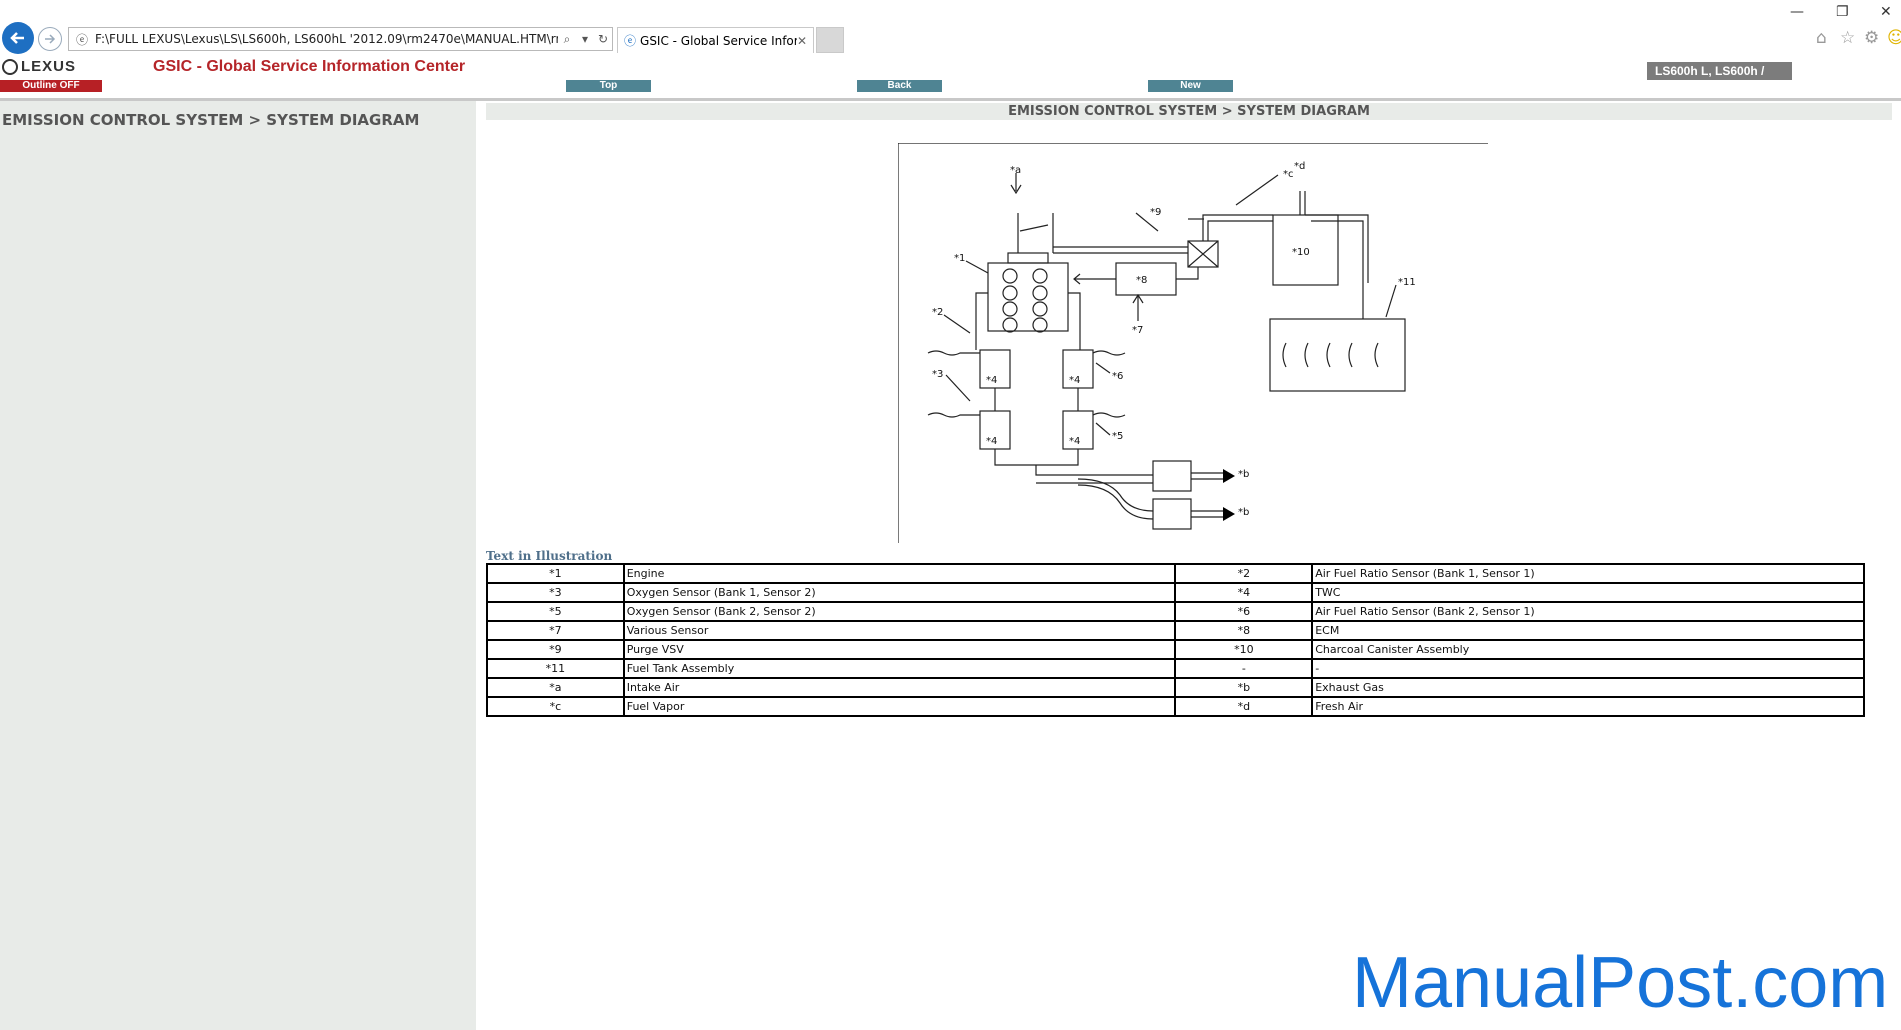 This screenshot has height=1030, width=1901. I want to click on lexus-logo: LEXUS, so click(39, 66).